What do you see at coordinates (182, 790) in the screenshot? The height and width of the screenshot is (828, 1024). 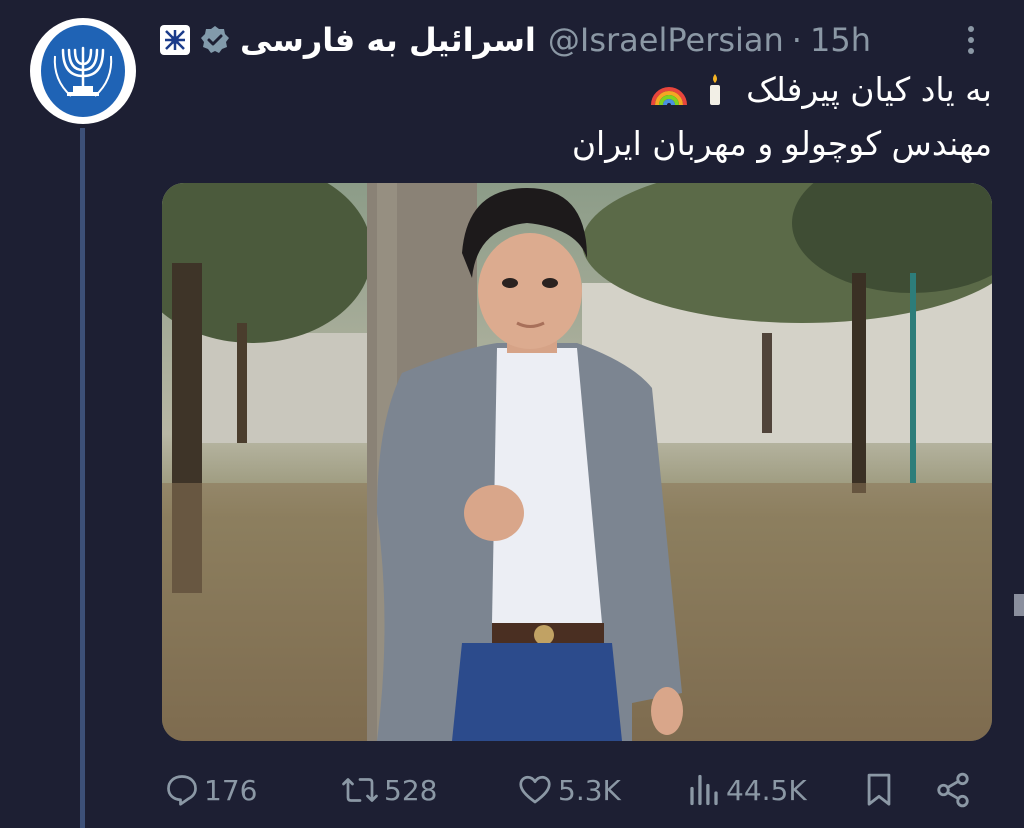 I see `reply-icon` at bounding box center [182, 790].